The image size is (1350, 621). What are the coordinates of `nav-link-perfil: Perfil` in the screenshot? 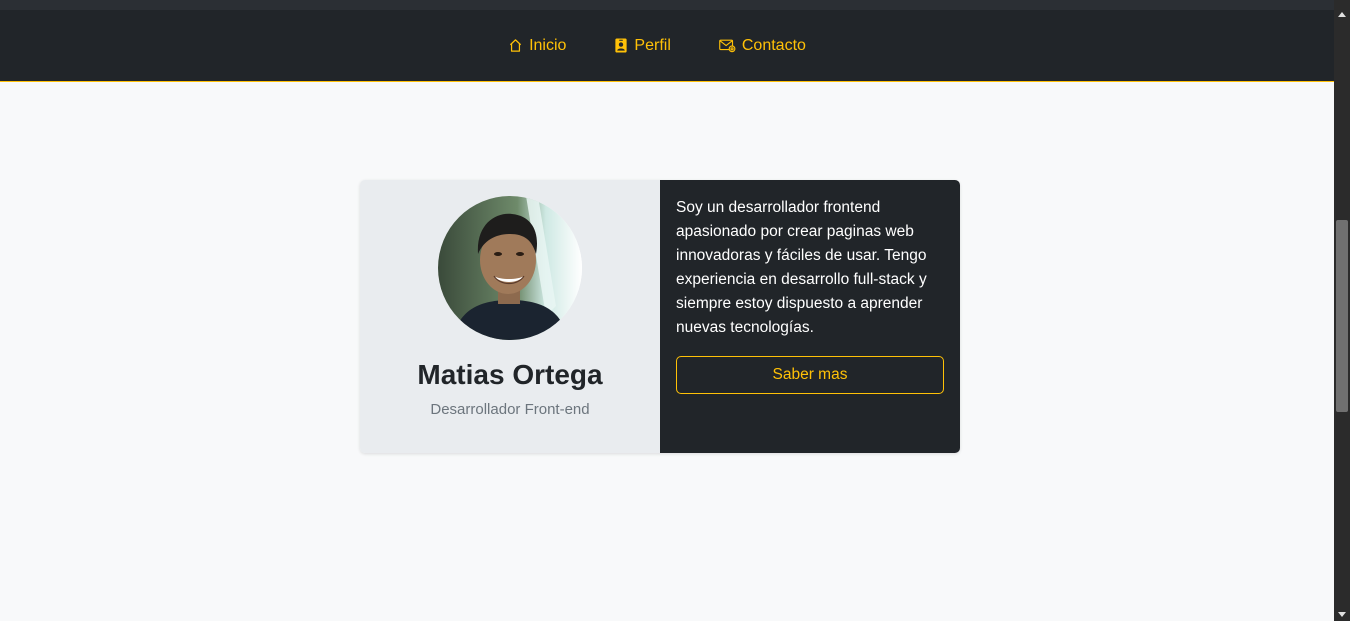 It's located at (642, 45).